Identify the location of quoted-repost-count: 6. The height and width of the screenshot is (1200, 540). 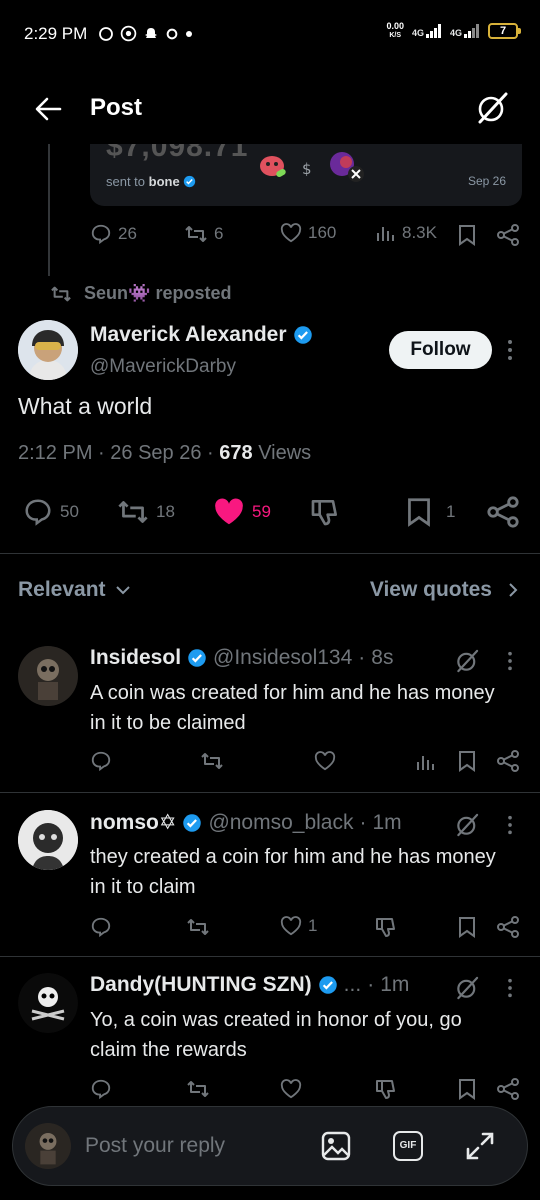
(219, 233).